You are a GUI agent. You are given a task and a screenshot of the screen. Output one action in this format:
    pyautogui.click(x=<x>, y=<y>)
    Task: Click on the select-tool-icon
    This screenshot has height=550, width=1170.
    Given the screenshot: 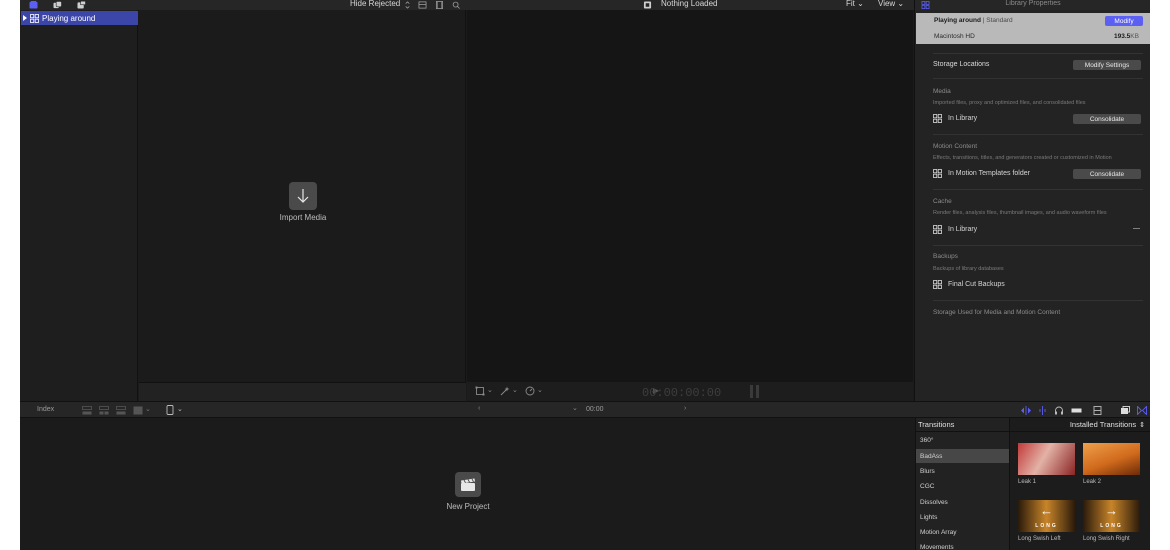 What is the action you would take?
    pyautogui.click(x=170, y=410)
    